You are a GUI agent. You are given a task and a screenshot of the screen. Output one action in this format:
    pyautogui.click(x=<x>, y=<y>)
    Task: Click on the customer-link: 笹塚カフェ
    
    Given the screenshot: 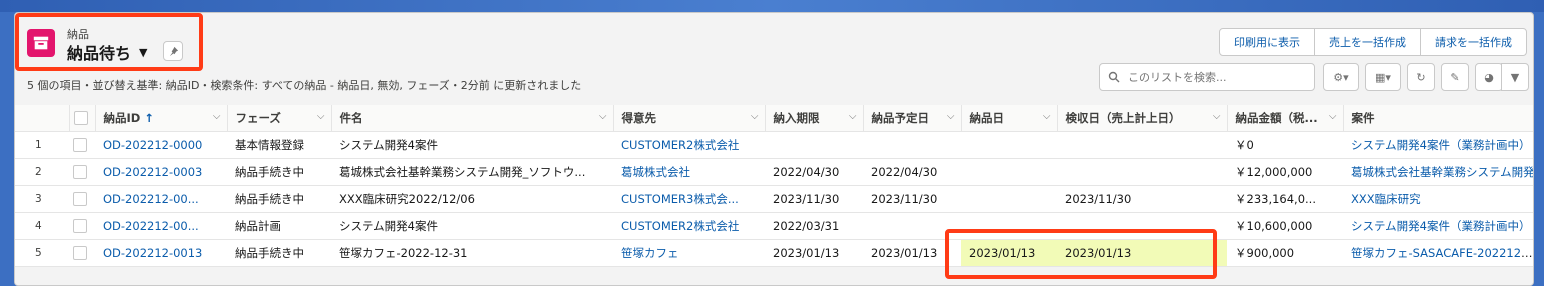 What is the action you would take?
    pyautogui.click(x=650, y=253)
    